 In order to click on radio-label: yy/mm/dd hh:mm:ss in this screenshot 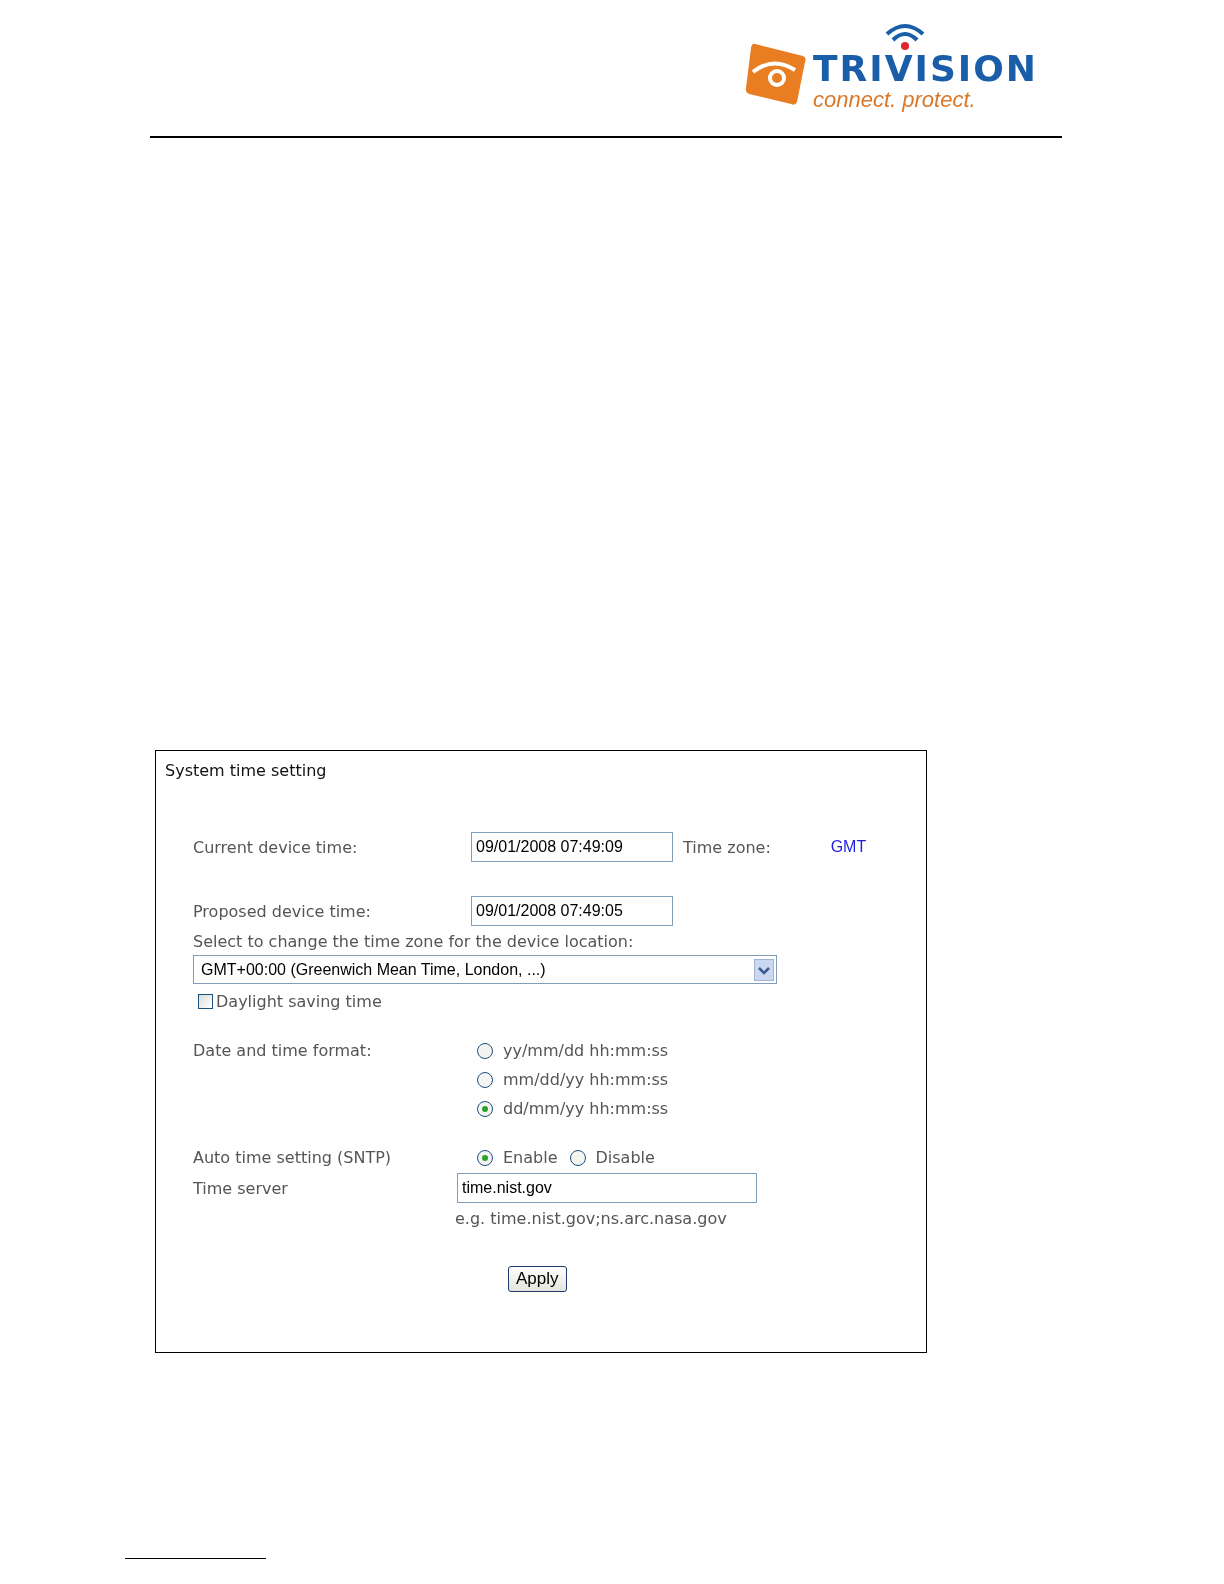, I will do `click(586, 1050)`.